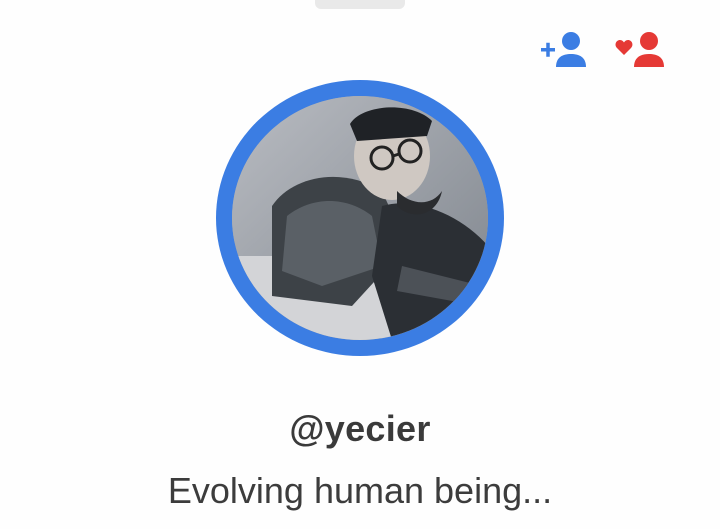 This screenshot has width=720, height=529. Describe the element at coordinates (360, 428) in the screenshot. I see `profile-username: @yecier` at that location.